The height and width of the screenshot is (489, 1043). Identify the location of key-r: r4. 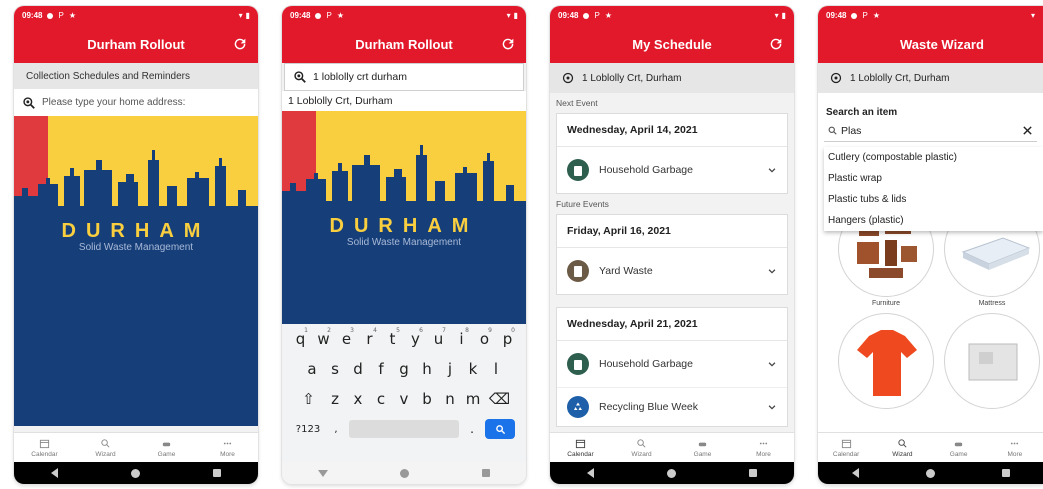
(369, 339).